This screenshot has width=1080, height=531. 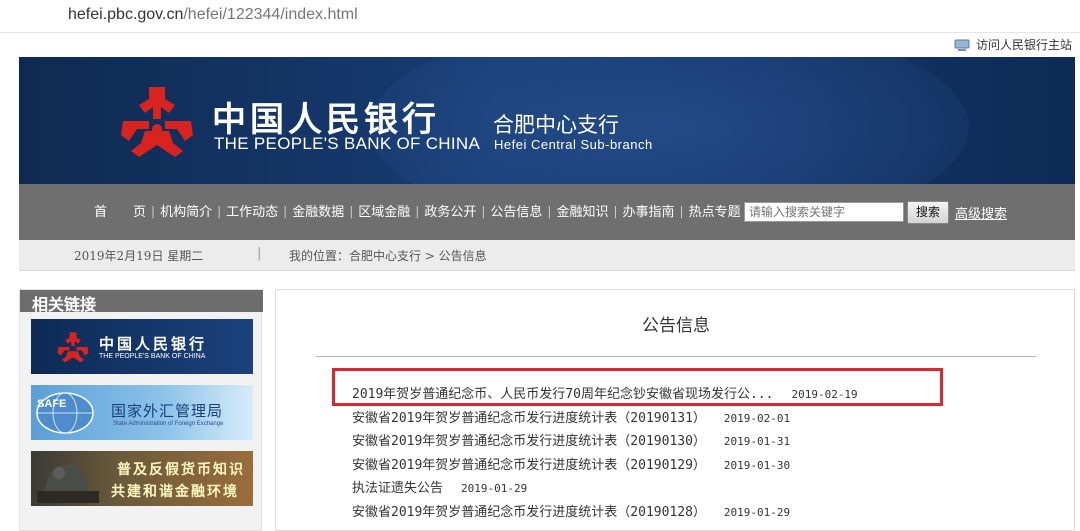 I want to click on url-text: hefei.pbc.gov.cn/hefei/122344/index.html, so click(x=213, y=15).